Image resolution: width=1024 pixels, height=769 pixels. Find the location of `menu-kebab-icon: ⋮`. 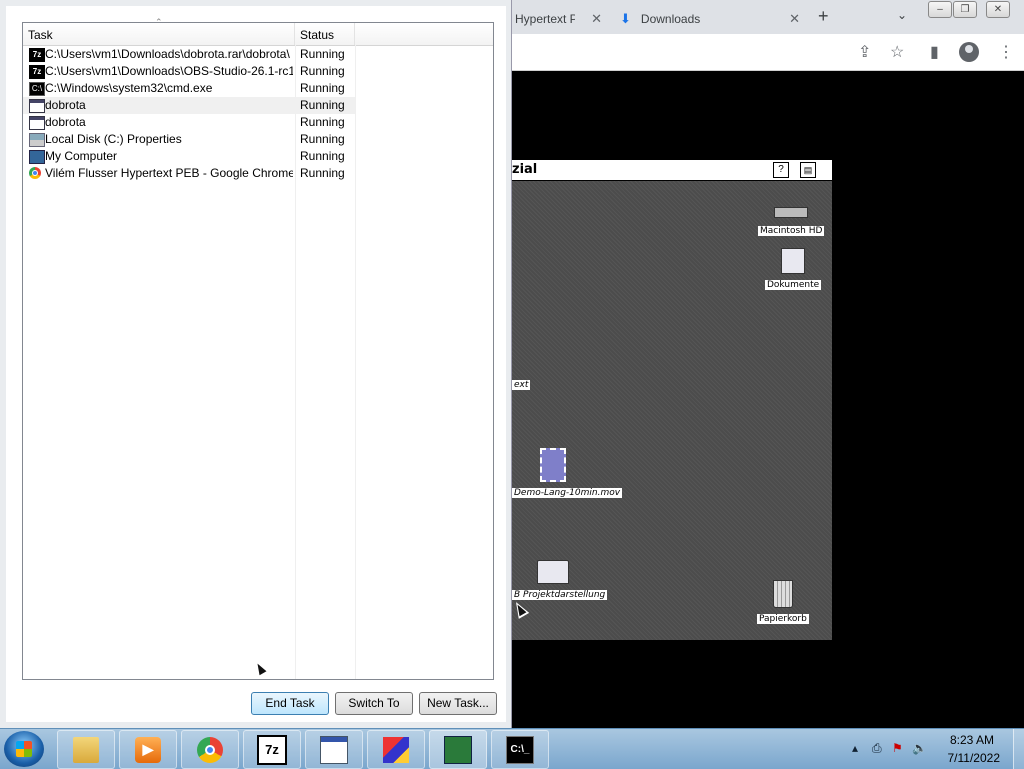

menu-kebab-icon: ⋮ is located at coordinates (1006, 52).